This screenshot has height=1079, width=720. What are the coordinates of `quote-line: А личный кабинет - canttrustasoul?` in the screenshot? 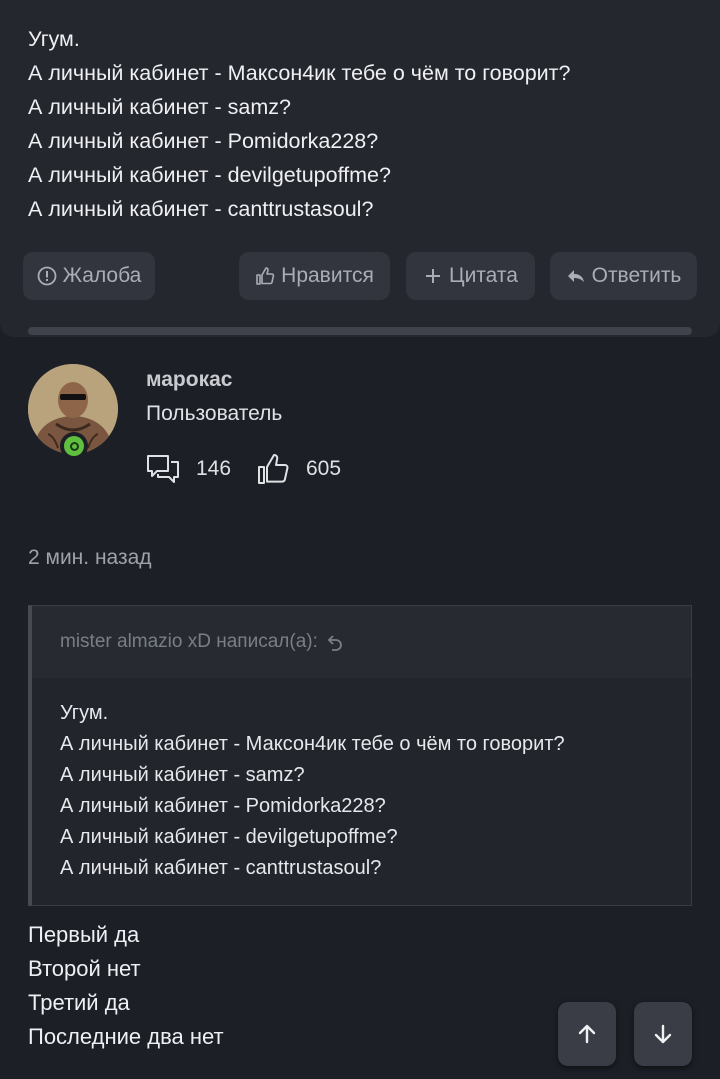 It's located at (221, 868).